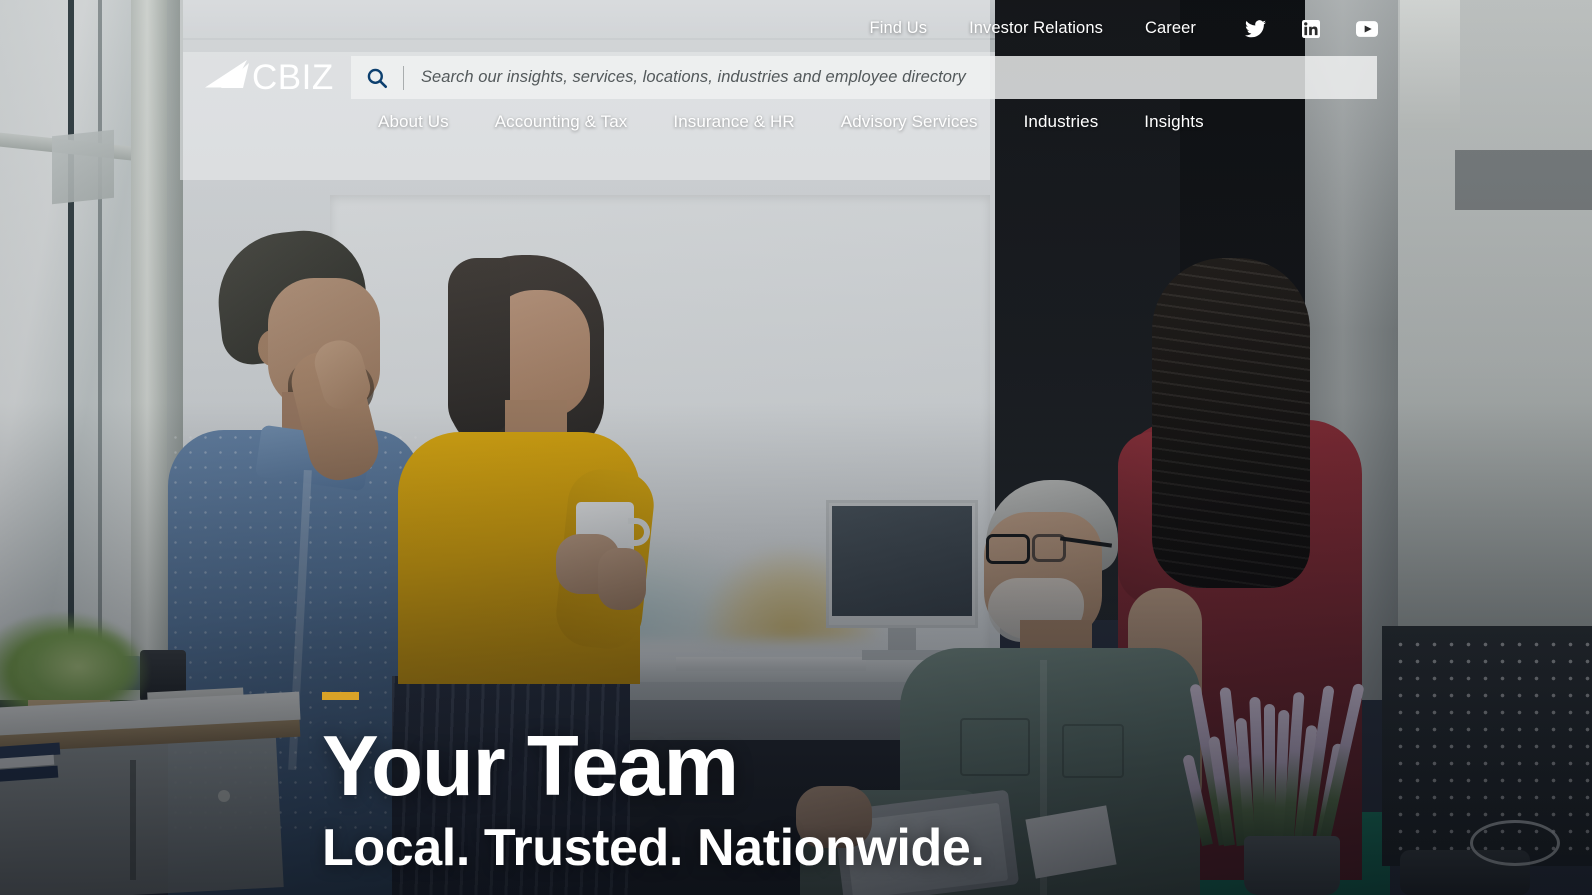 The height and width of the screenshot is (895, 1592). I want to click on utility-nav: Find Us Investor Relations Career, so click(796, 28).